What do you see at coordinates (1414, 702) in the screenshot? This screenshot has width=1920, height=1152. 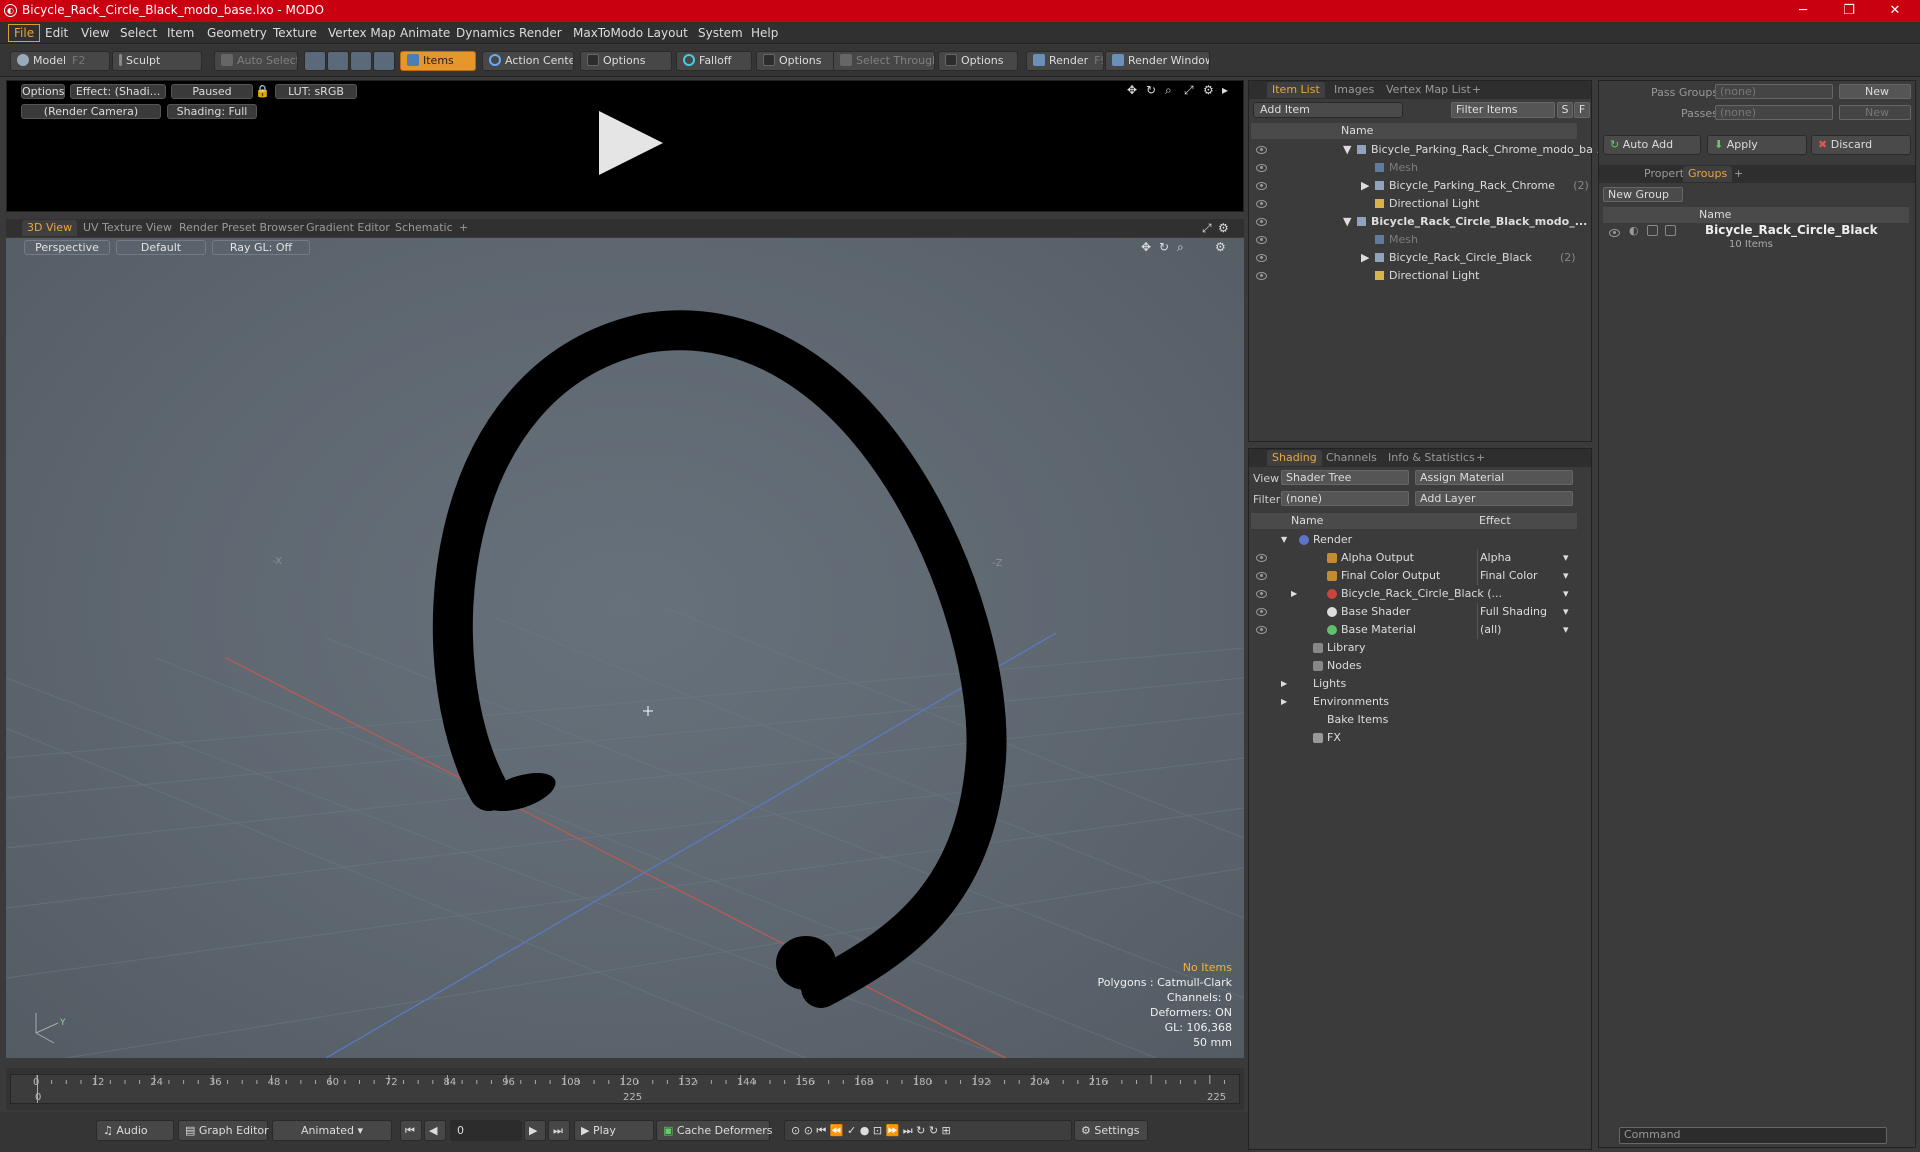 I see `shader-tree-row: ▶ Environments` at bounding box center [1414, 702].